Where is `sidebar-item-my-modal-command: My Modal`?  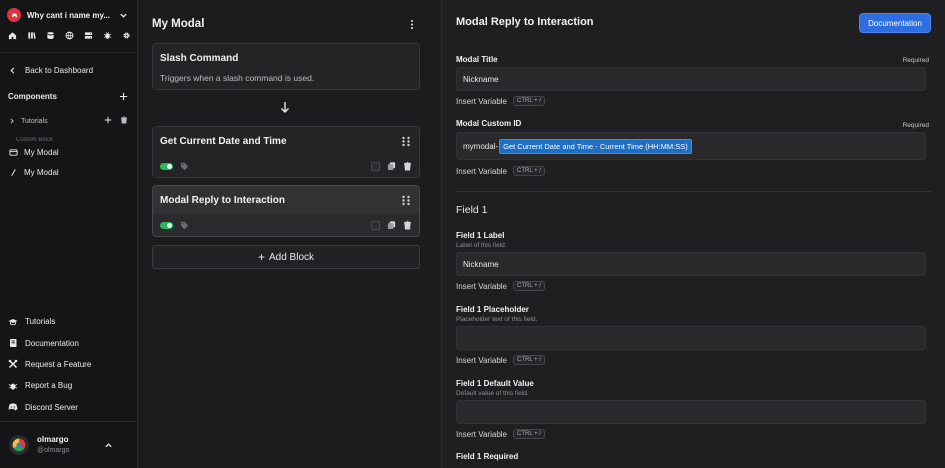 sidebar-item-my-modal-command: My Modal is located at coordinates (34, 172).